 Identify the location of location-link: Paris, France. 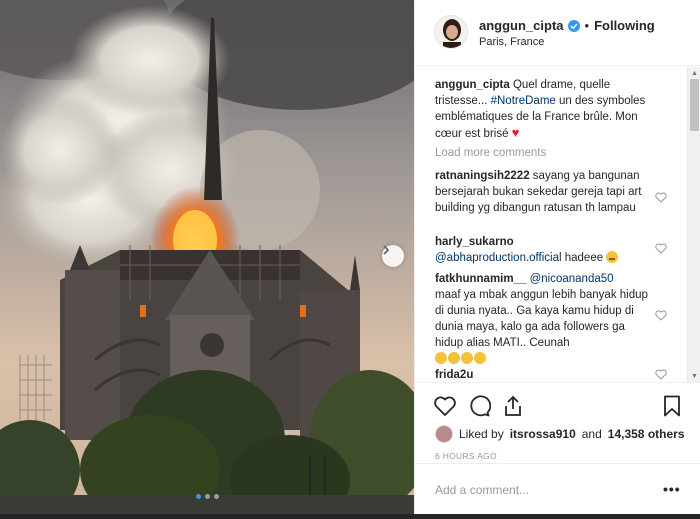
(511, 42).